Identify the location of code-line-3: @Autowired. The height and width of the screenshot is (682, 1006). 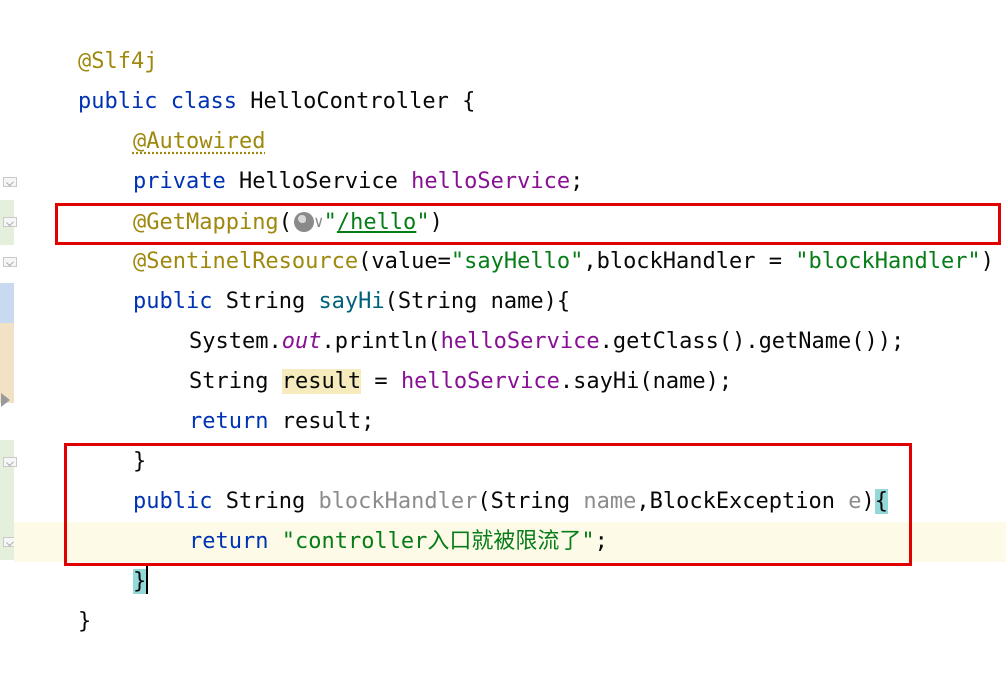
(172, 118).